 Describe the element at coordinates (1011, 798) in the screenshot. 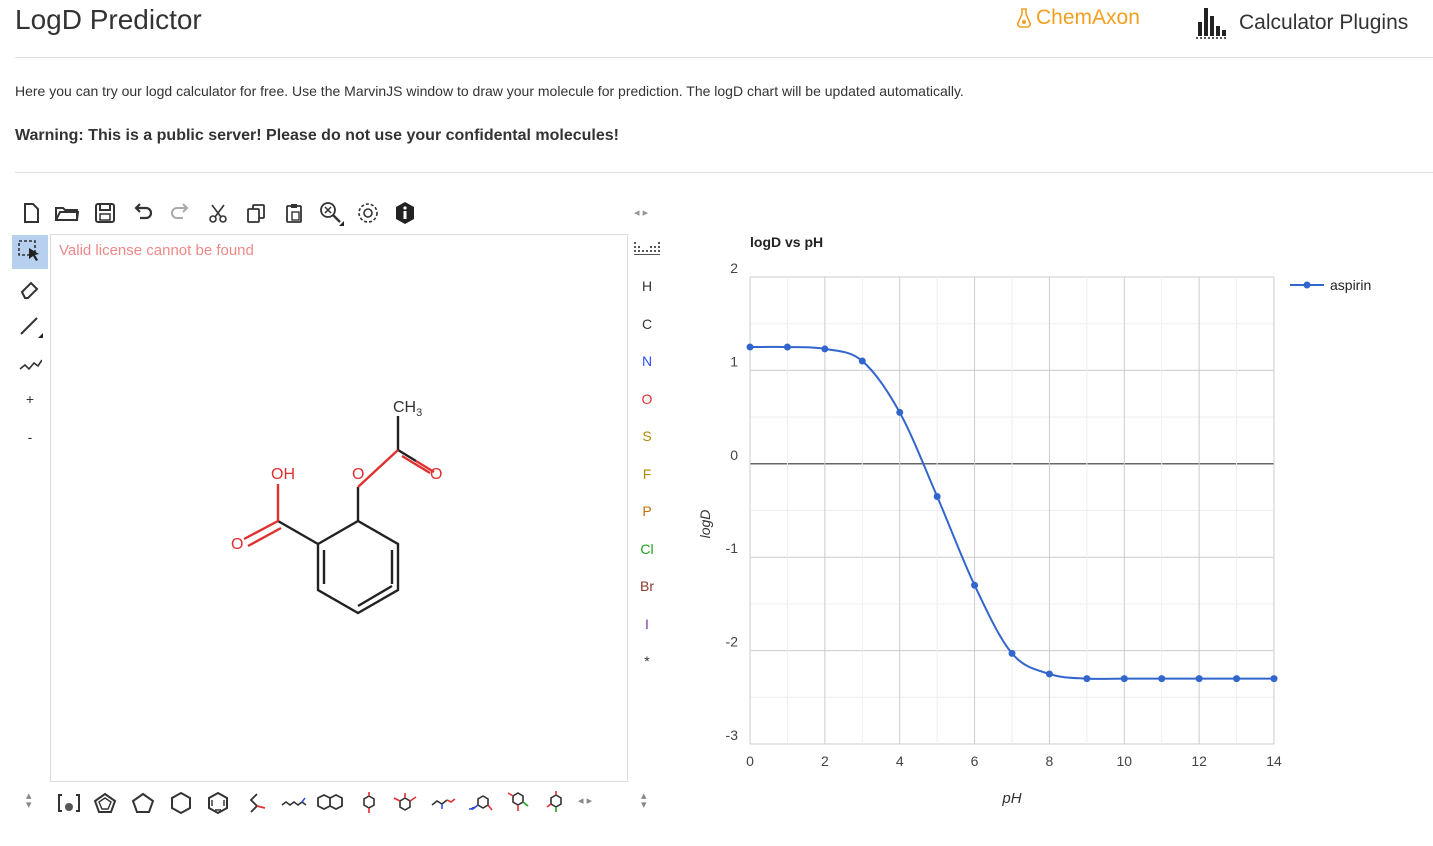

I see `x-axis-label: pH` at that location.